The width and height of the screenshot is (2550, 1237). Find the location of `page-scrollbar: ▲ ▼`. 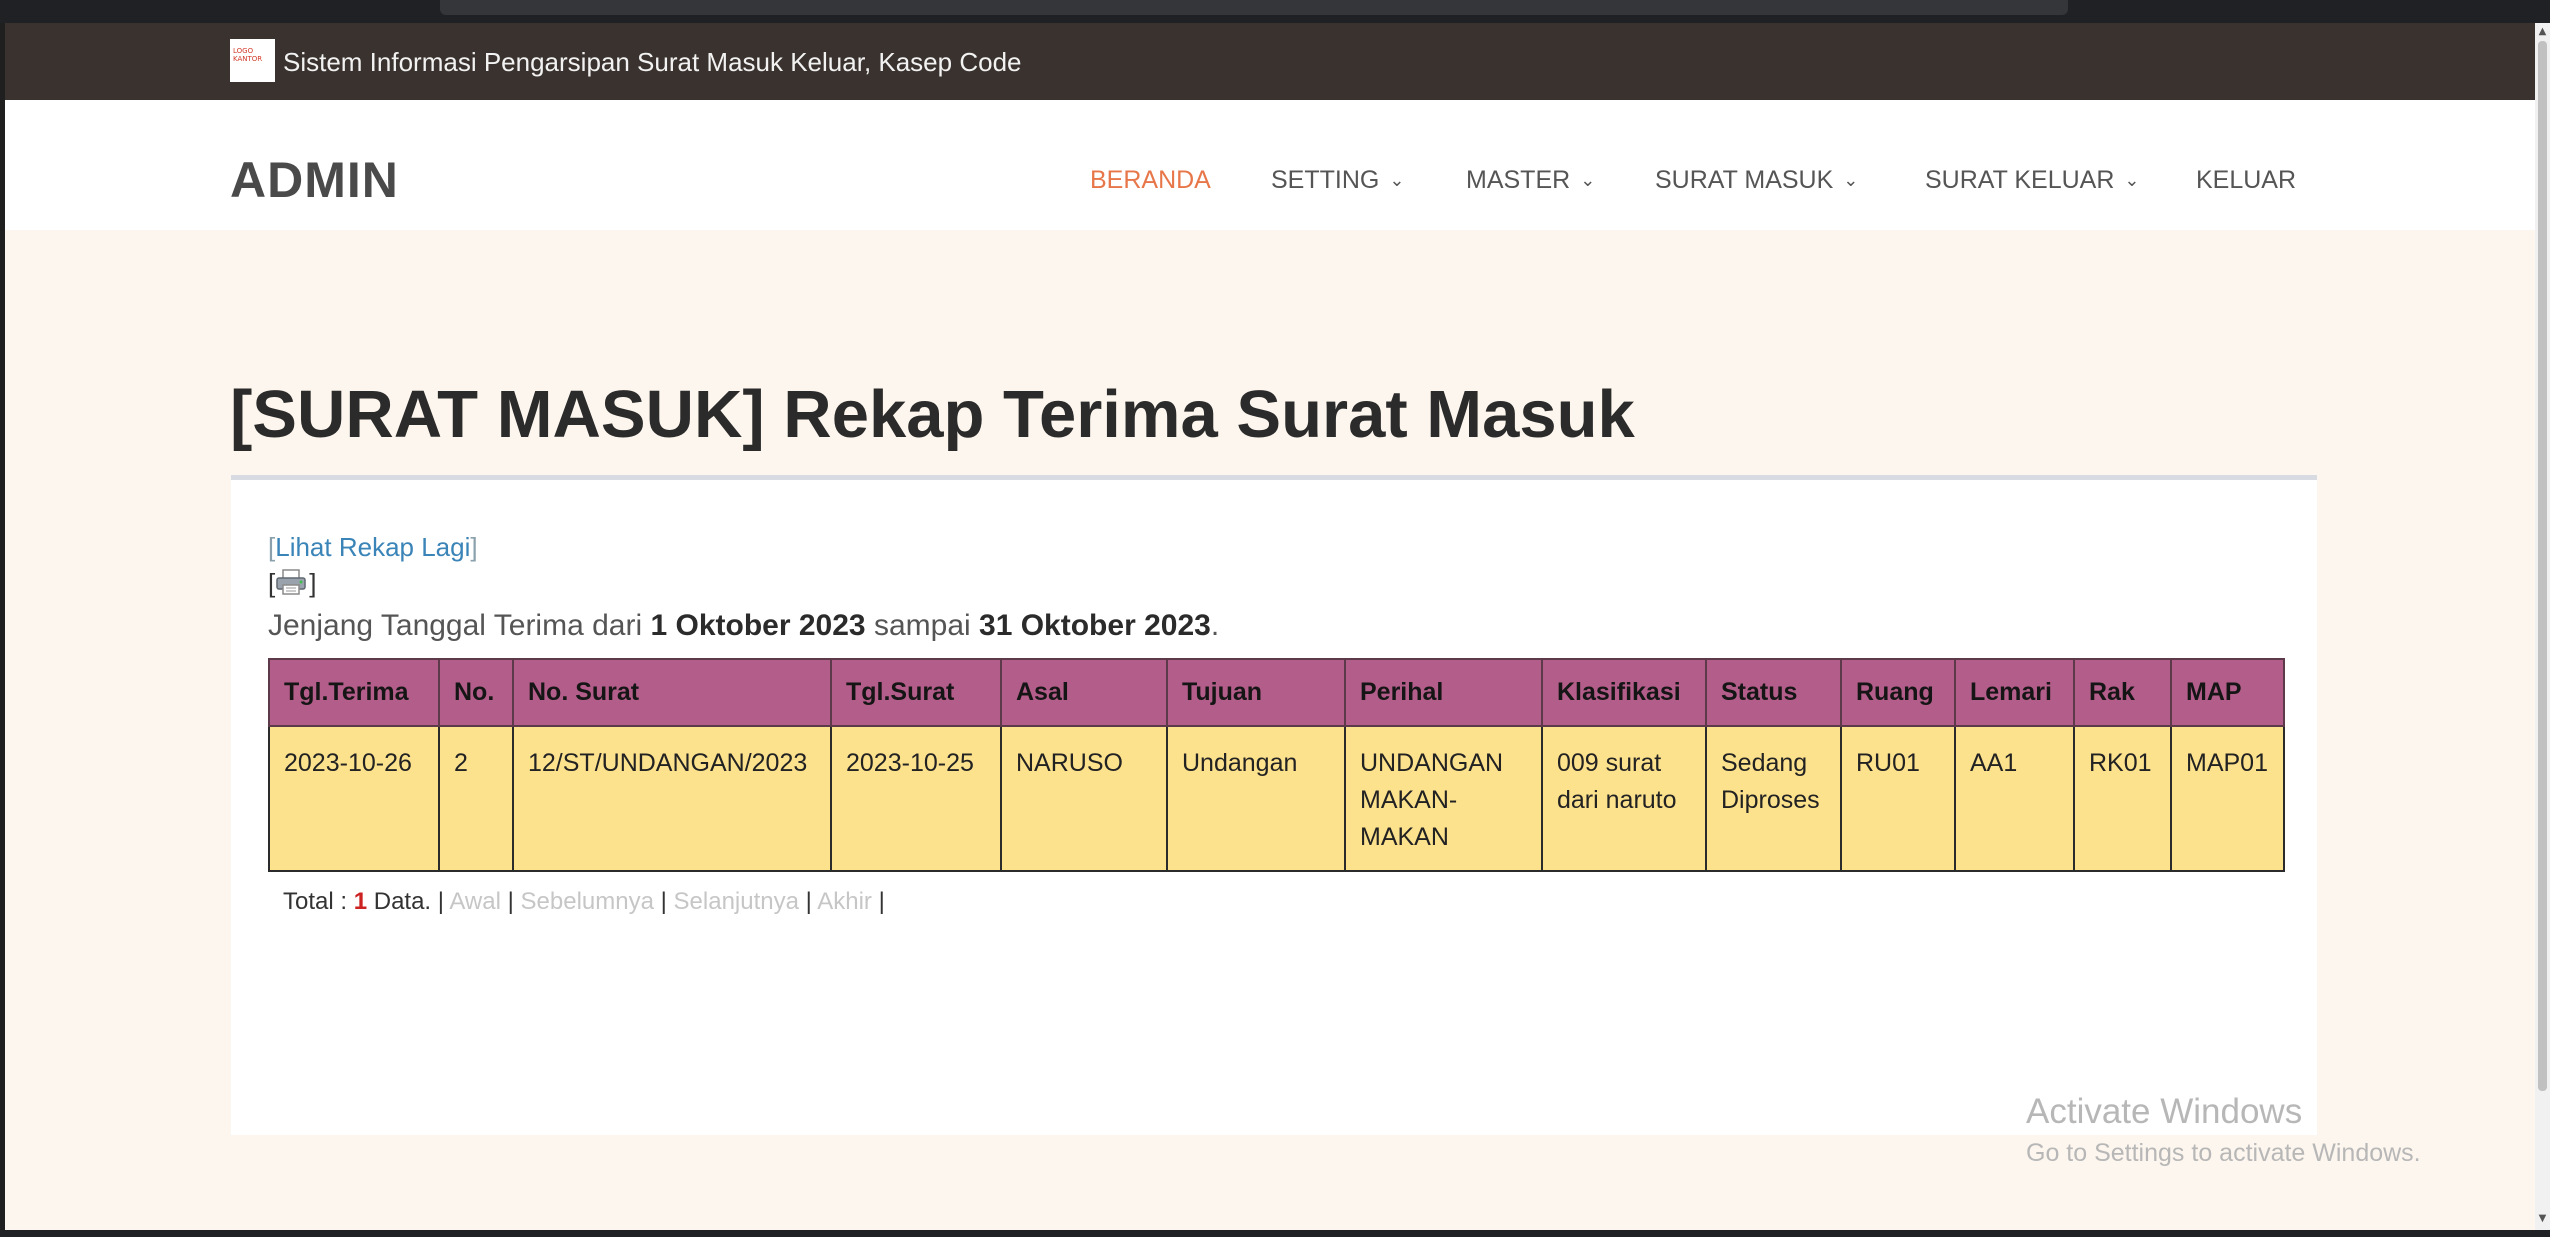

page-scrollbar: ▲ ▼ is located at coordinates (2542, 626).